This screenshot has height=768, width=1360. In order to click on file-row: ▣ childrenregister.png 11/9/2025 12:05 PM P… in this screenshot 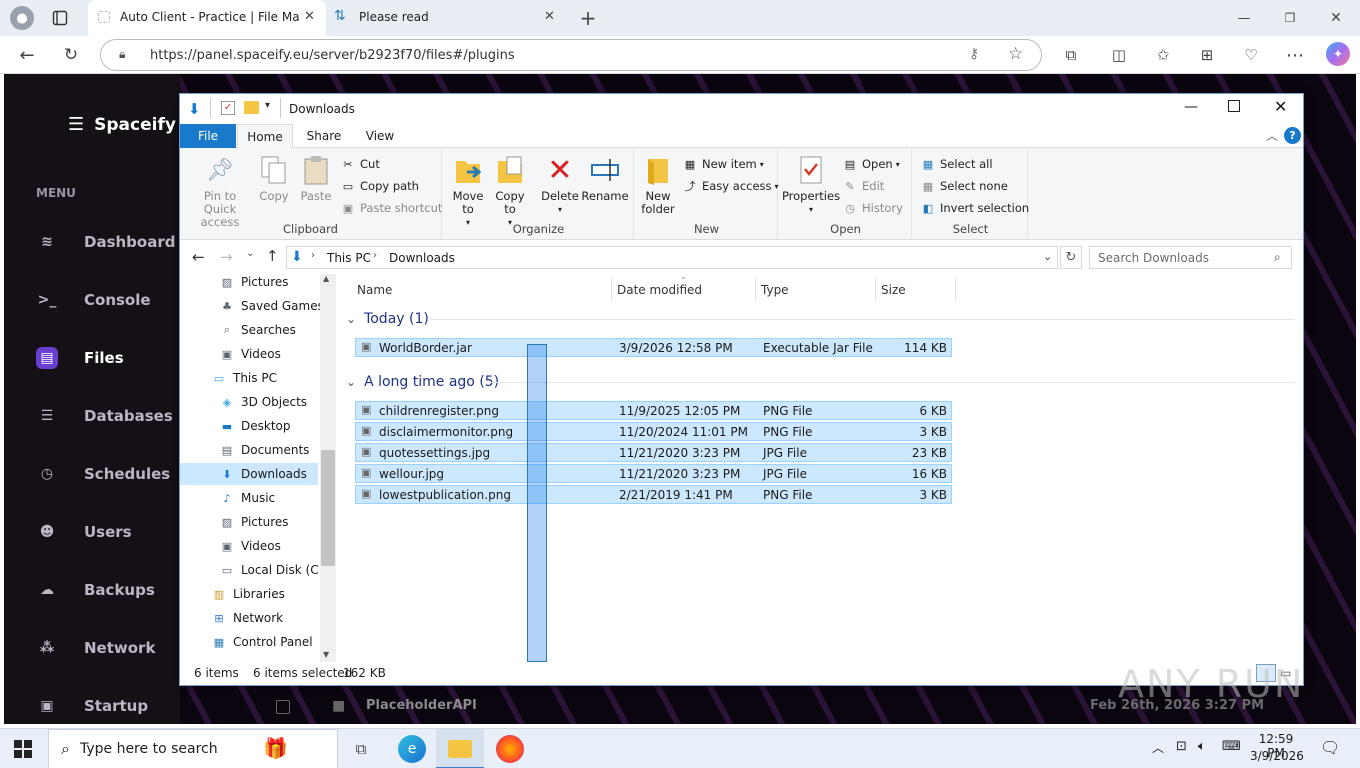, I will do `click(653, 410)`.